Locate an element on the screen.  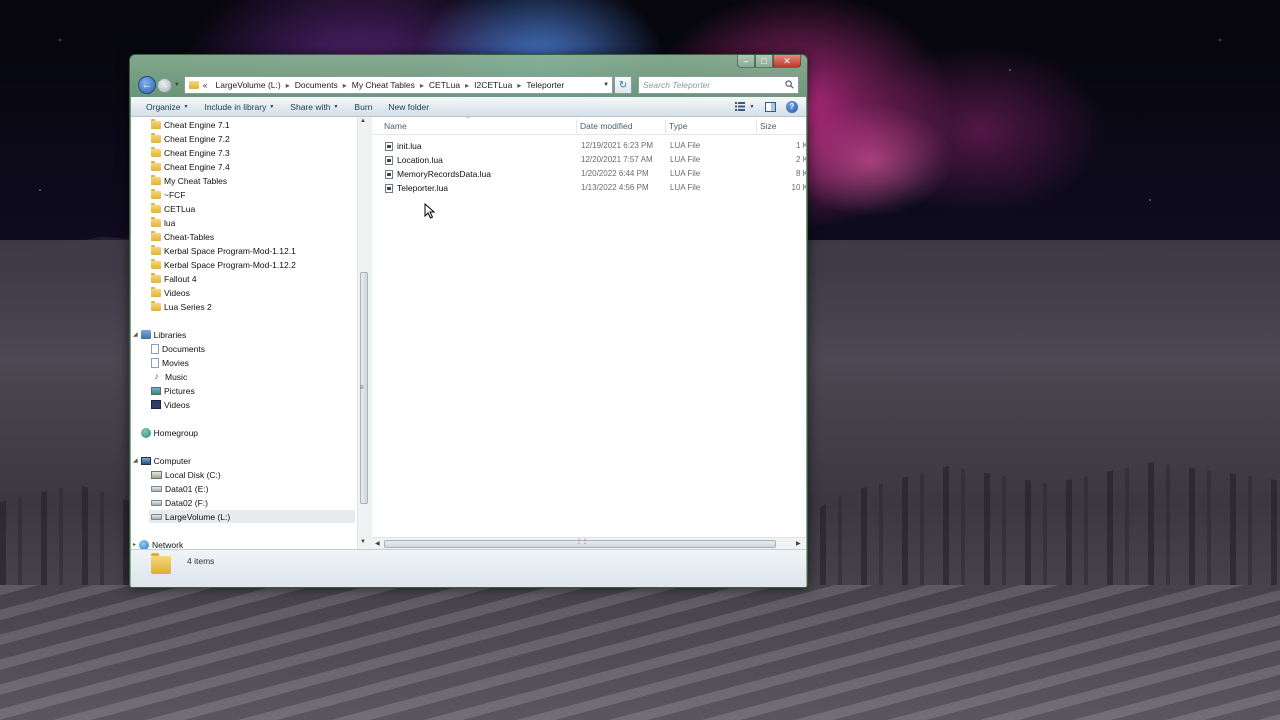
file-date: 1/20/2022 6:44 PM is located at coordinates (615, 173).